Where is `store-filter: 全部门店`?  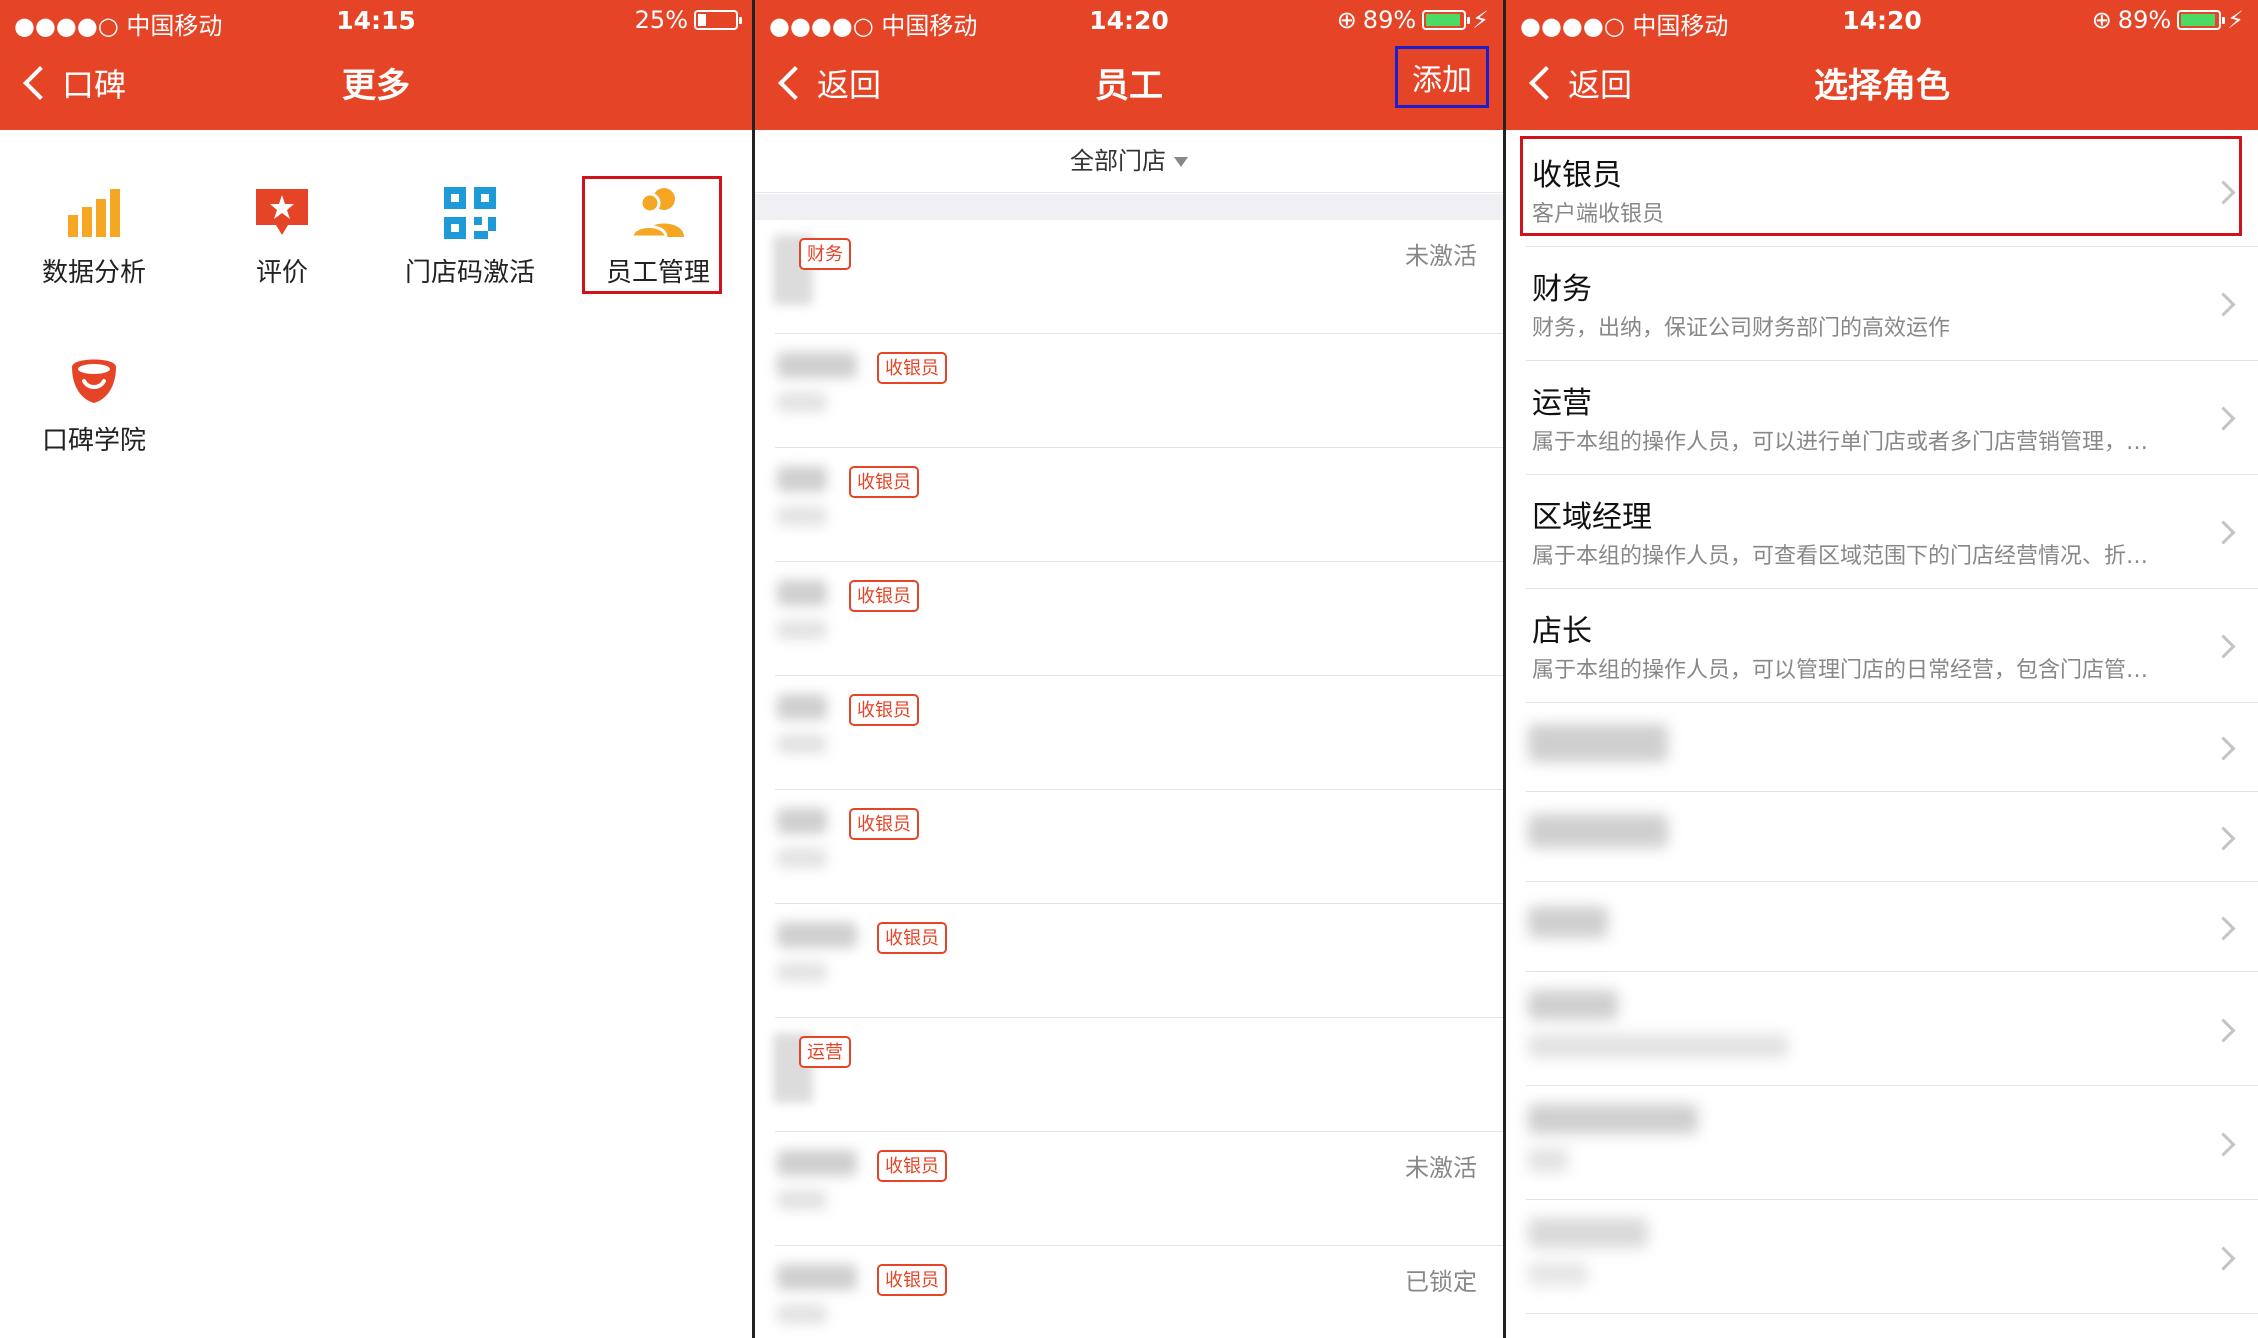 store-filter: 全部门店 is located at coordinates (1129, 161).